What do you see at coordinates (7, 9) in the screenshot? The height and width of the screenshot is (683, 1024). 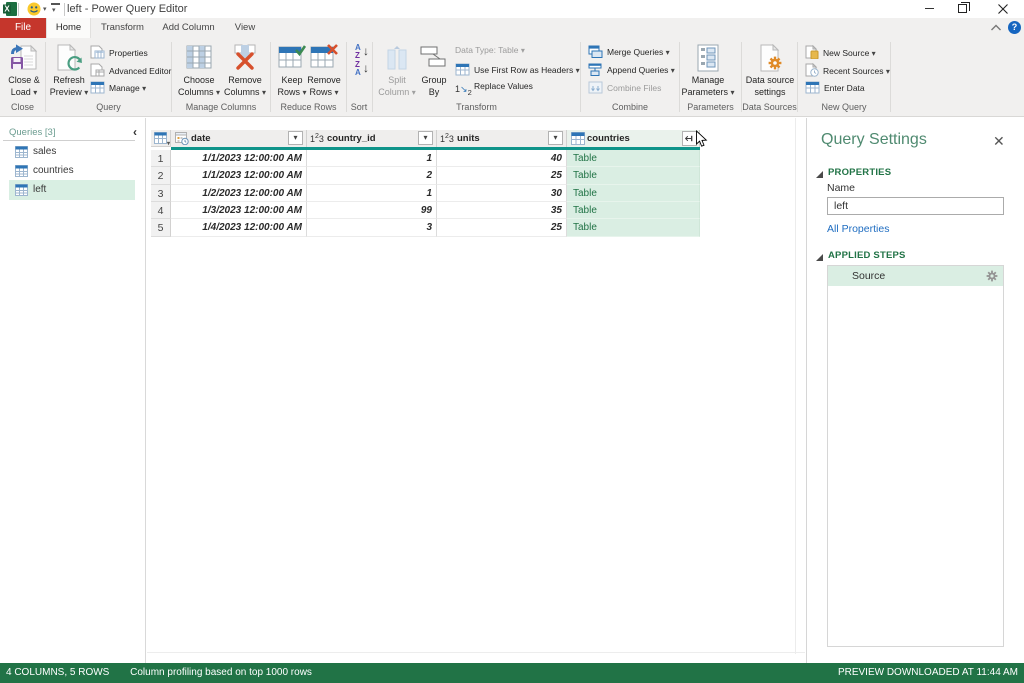 I see `svg-text: X` at bounding box center [7, 9].